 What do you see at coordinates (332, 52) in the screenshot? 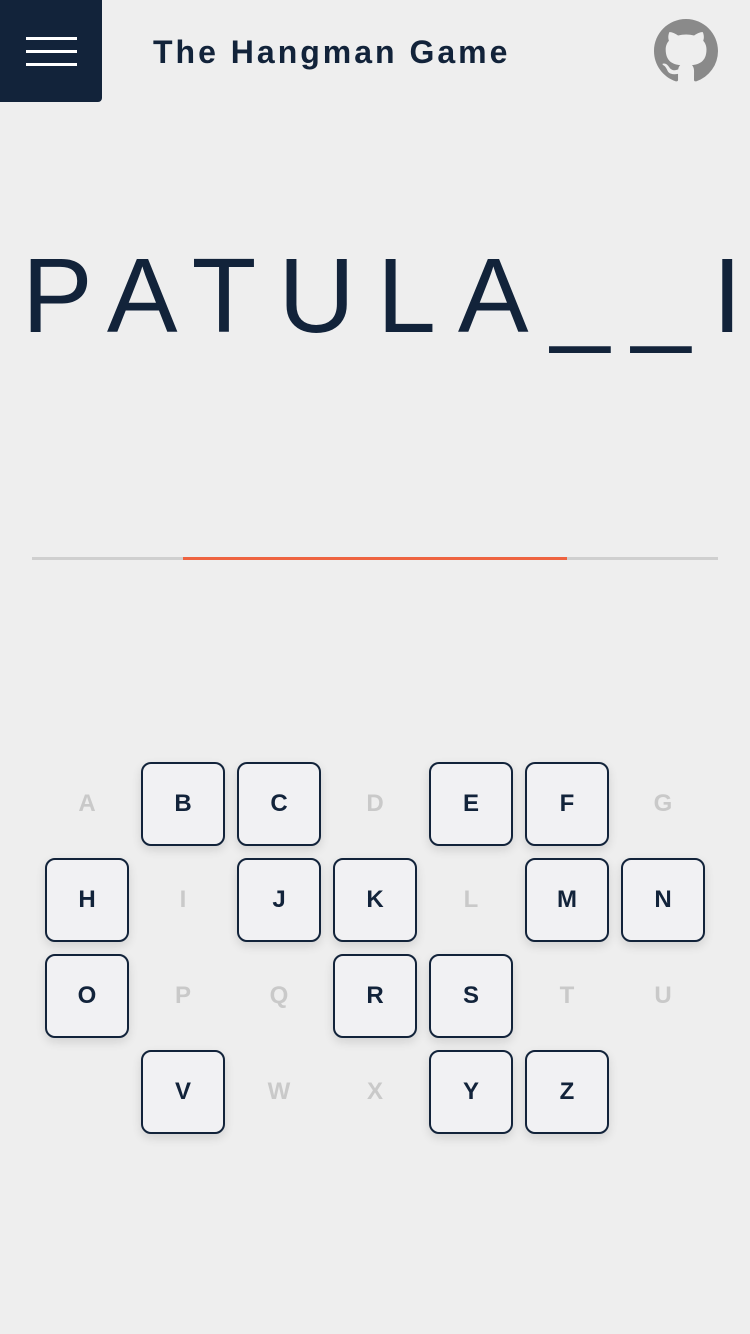
I see `app-title: The Hangman Game` at bounding box center [332, 52].